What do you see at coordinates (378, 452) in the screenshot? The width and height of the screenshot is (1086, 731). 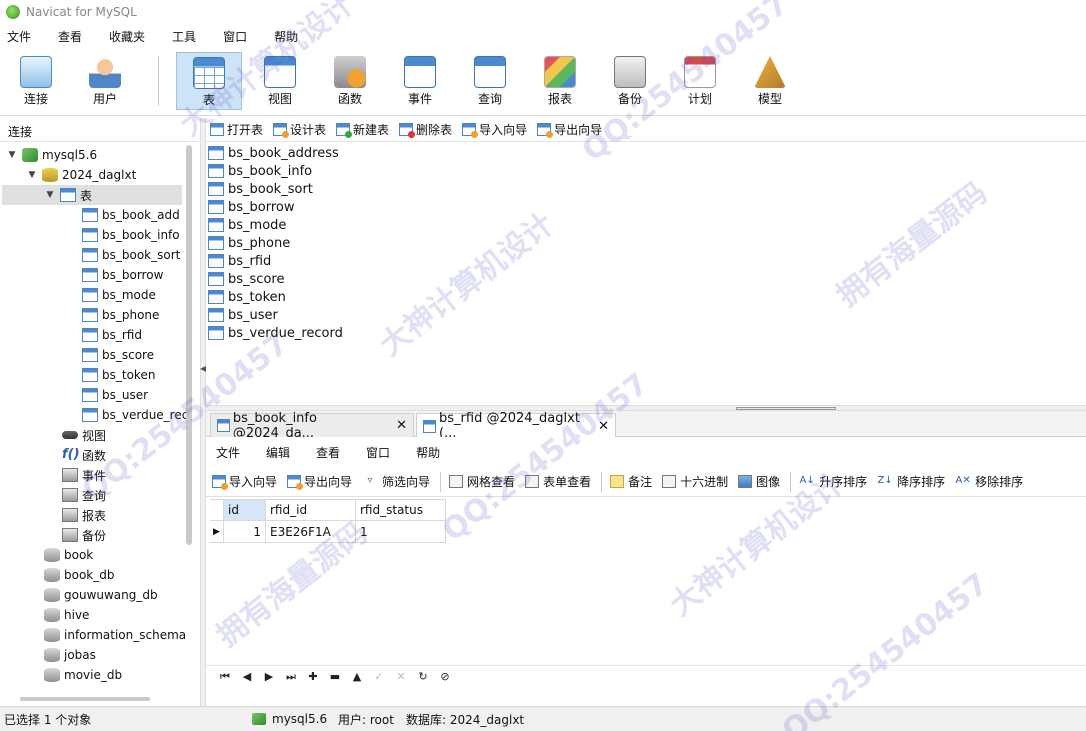 I see `inner-menu-window: 窗口` at bounding box center [378, 452].